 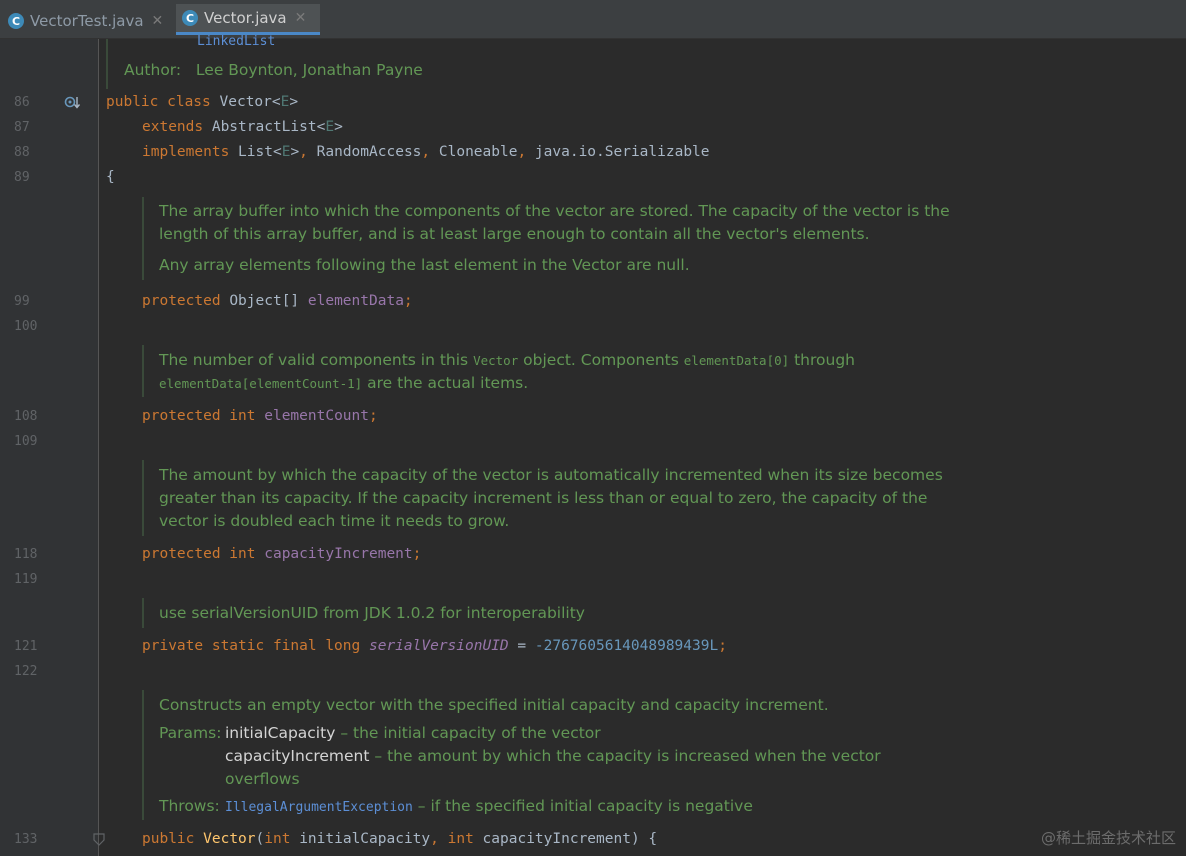 What do you see at coordinates (99, 841) in the screenshot?
I see `fold-icon` at bounding box center [99, 841].